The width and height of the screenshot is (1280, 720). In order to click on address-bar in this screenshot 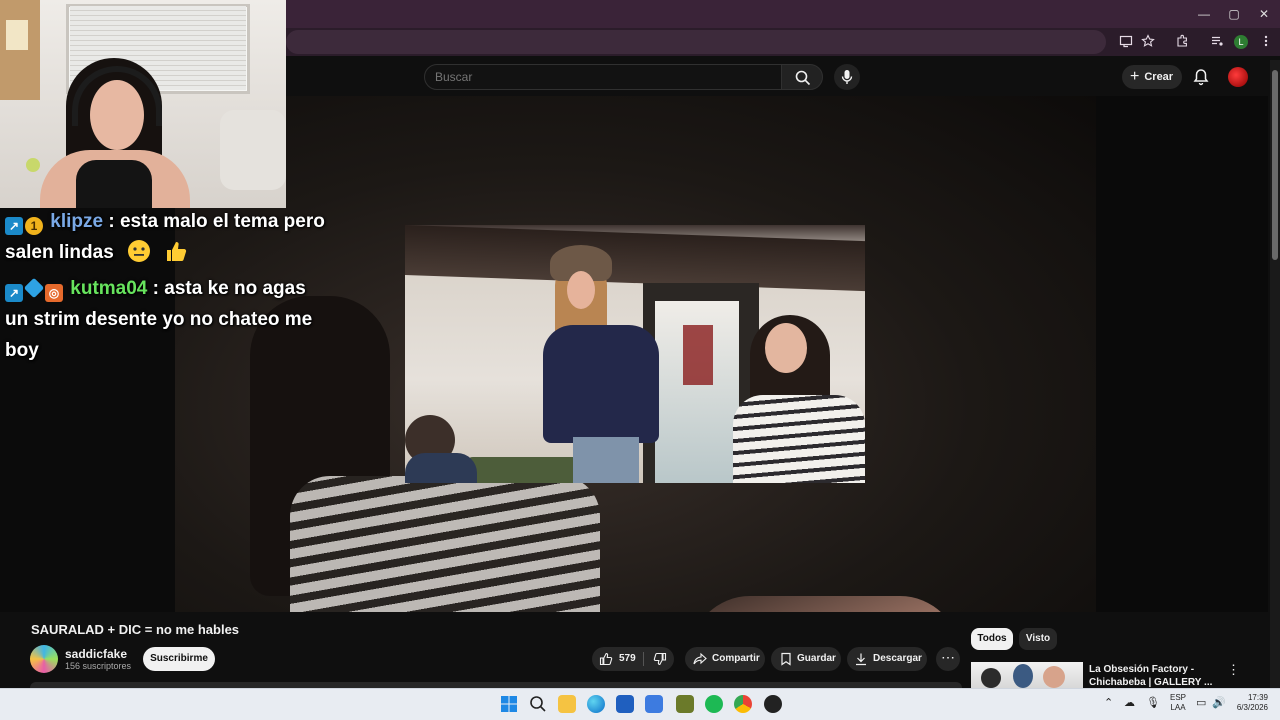, I will do `click(696, 42)`.